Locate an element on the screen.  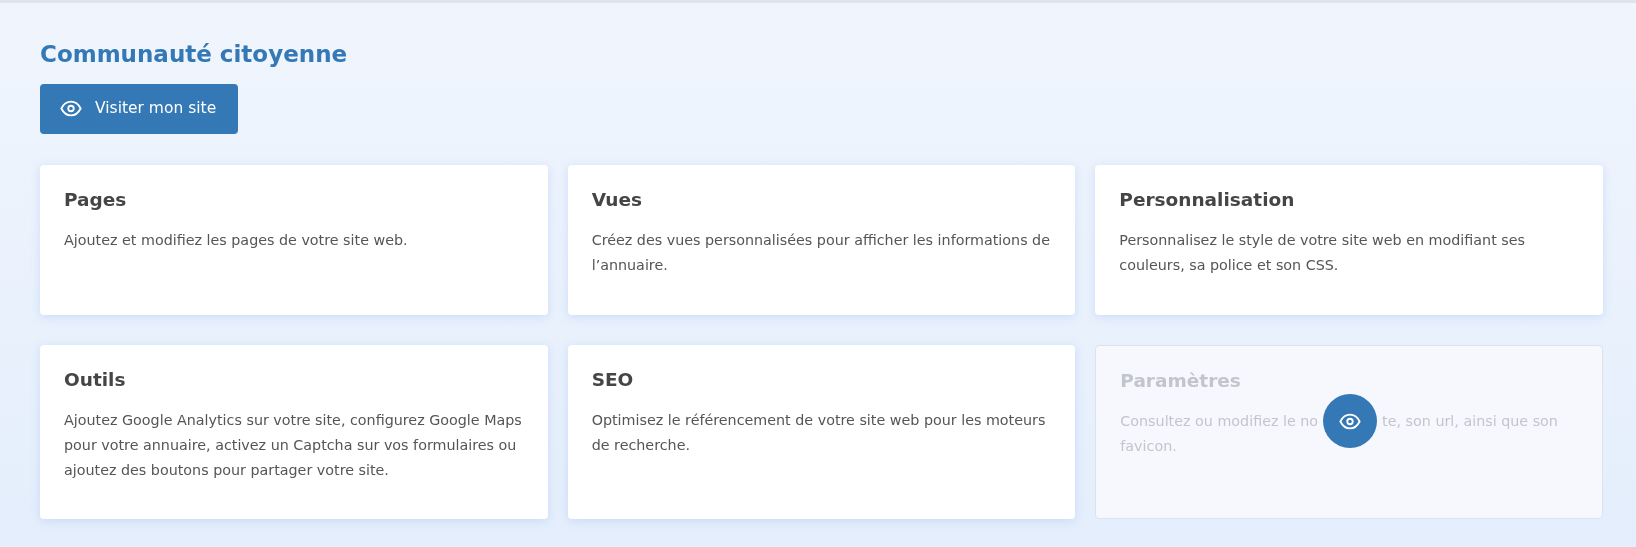
card-description: Personnalisez le style de votre site web en modifiant ses couleurs, sa police et son CSS. is located at coordinates (1322, 252).